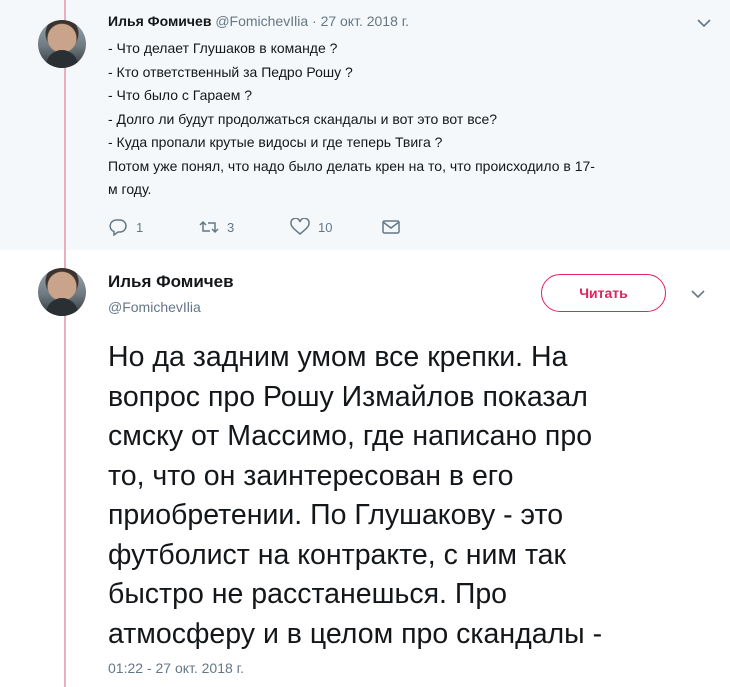  Describe the element at coordinates (140, 227) in the screenshot. I see `reply-count: 1` at that location.